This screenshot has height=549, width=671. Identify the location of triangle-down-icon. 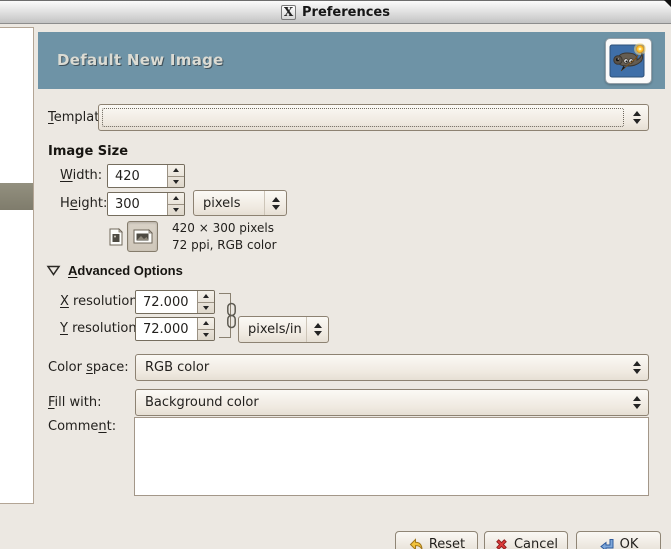
(53, 270).